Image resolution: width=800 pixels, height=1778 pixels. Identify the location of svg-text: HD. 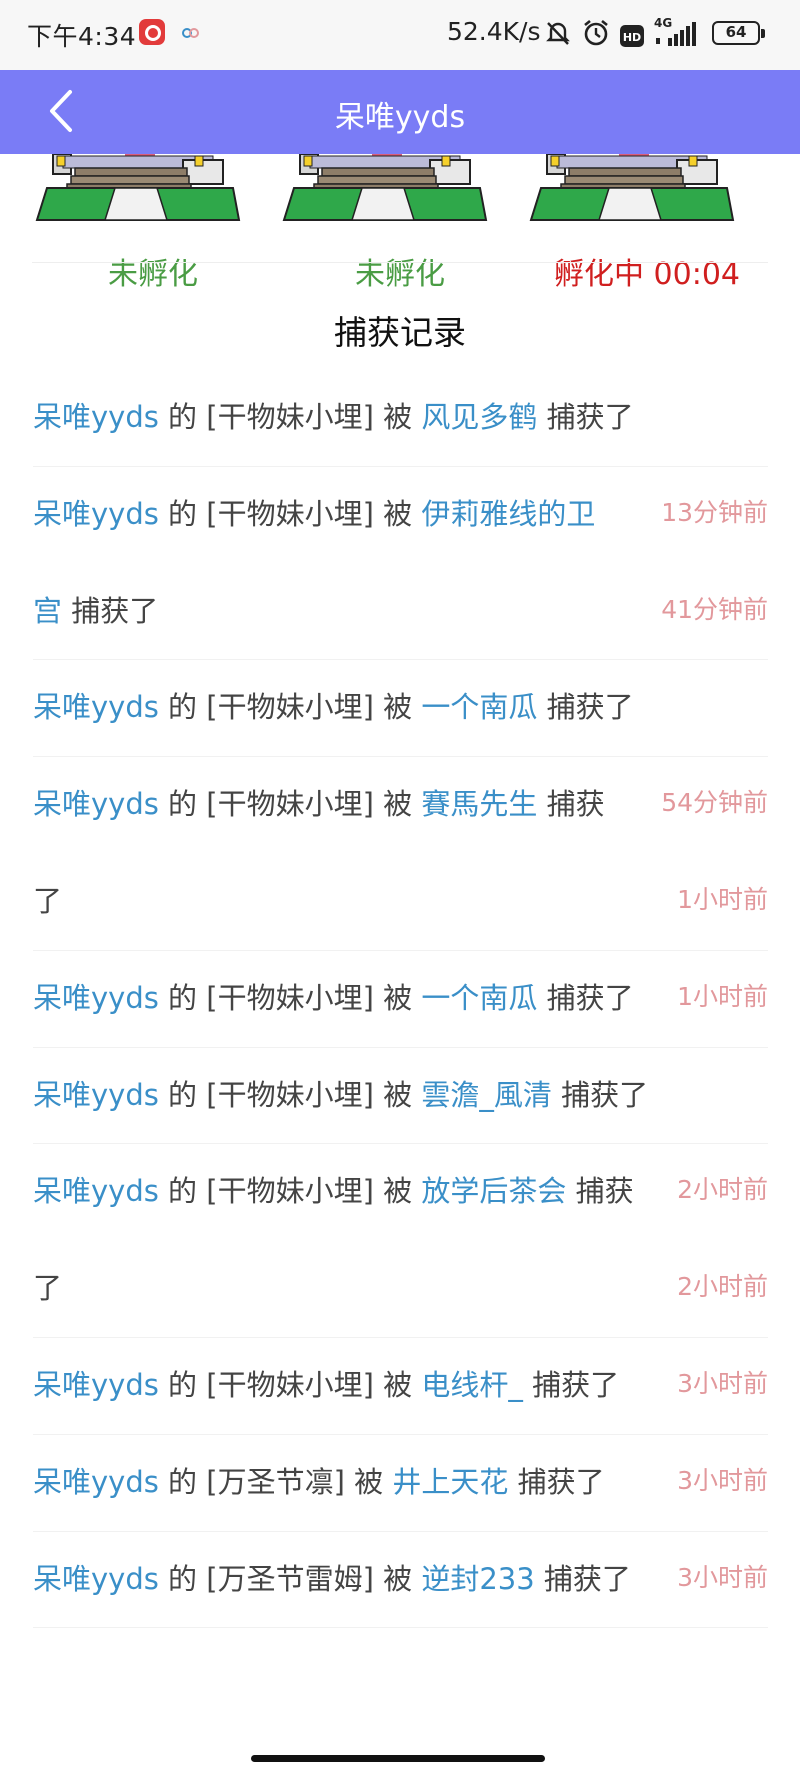
(632, 37).